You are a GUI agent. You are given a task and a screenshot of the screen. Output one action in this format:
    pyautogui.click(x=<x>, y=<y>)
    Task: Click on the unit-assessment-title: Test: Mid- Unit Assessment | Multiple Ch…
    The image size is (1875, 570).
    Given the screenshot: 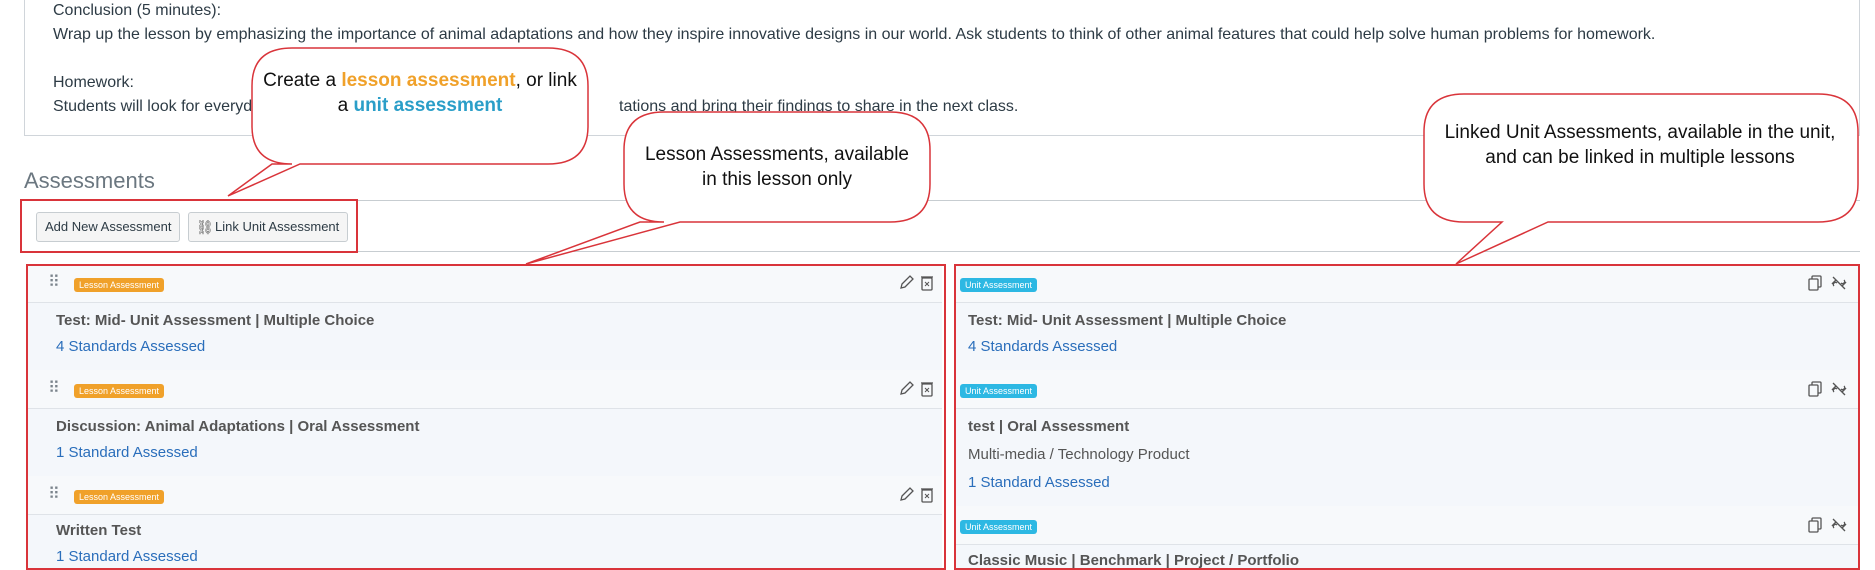 What is the action you would take?
    pyautogui.click(x=1127, y=320)
    